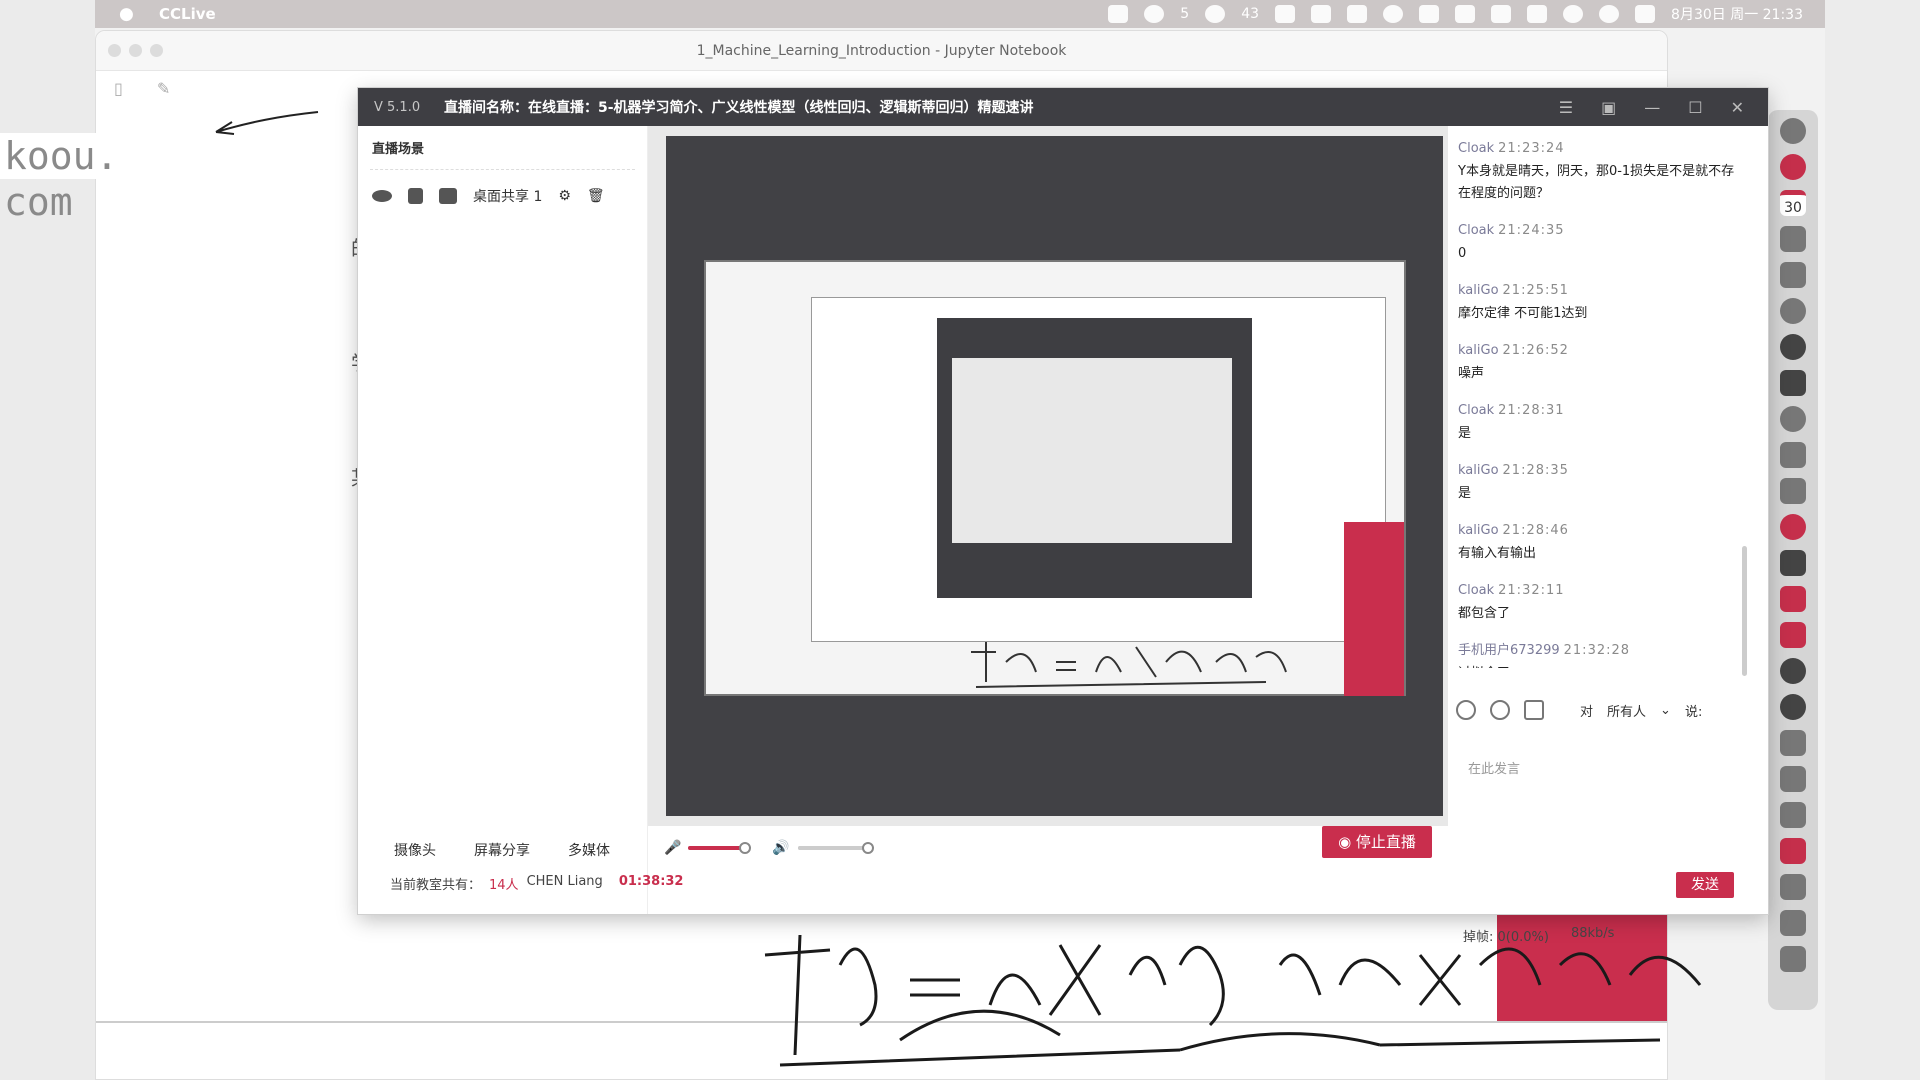 This screenshot has width=1920, height=1080. I want to click on printer-icon, so click(1793, 779).